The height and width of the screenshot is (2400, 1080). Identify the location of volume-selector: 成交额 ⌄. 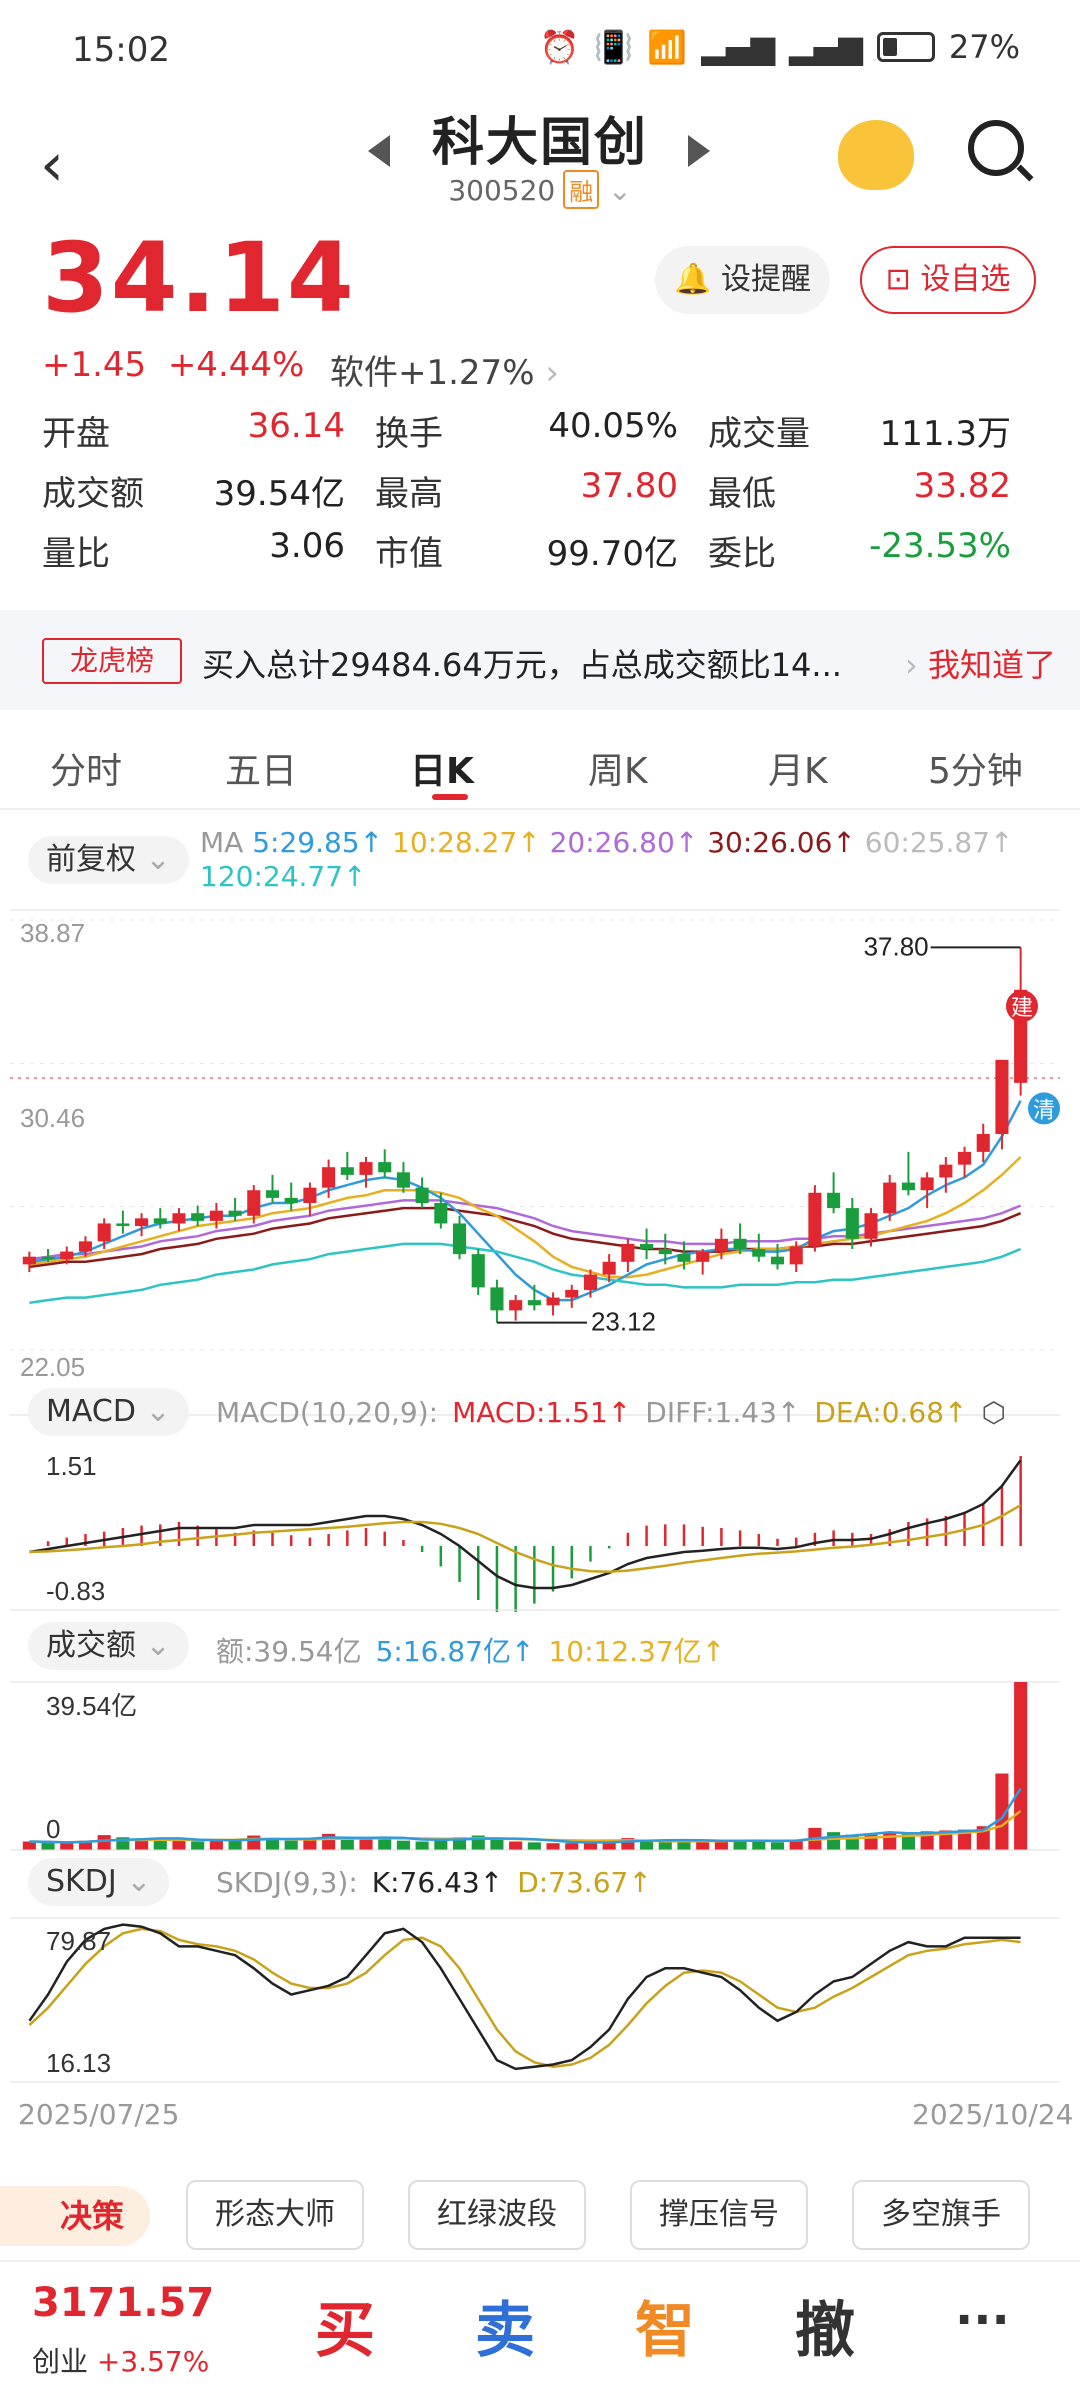
(108, 1646).